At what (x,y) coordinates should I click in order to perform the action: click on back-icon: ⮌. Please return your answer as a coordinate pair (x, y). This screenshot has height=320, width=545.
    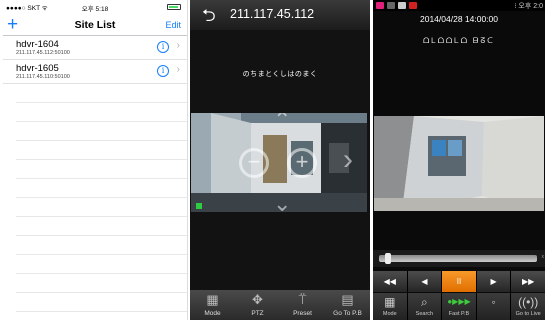
    Looking at the image, I should click on (209, 17).